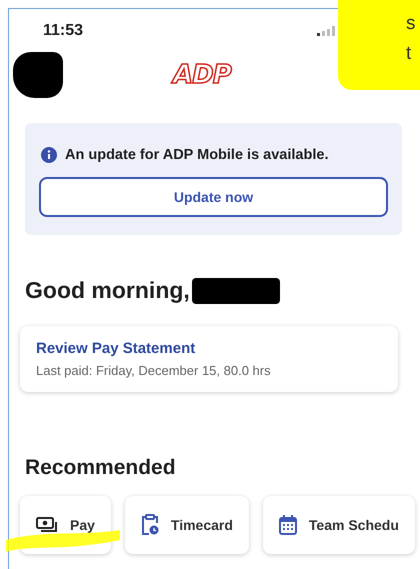 The height and width of the screenshot is (569, 420). What do you see at coordinates (338, 525) in the screenshot?
I see `shortcut-tile: Team Schedu` at bounding box center [338, 525].